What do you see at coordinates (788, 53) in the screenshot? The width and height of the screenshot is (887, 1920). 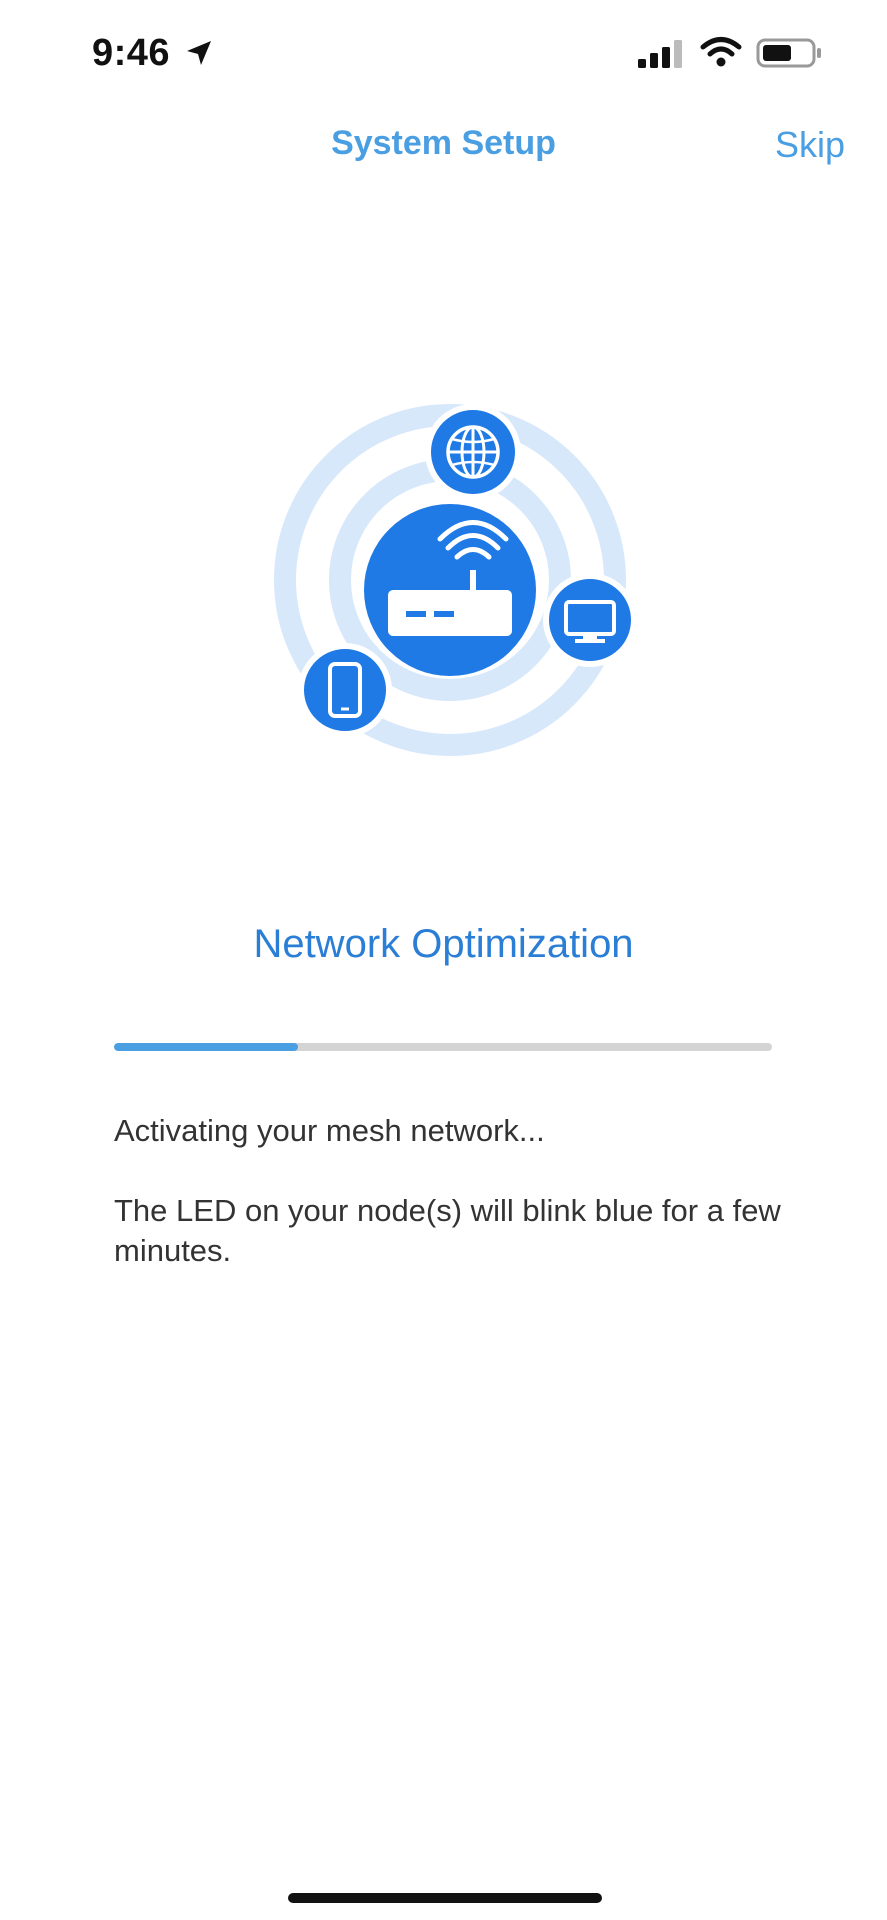 I see `battery-icon` at bounding box center [788, 53].